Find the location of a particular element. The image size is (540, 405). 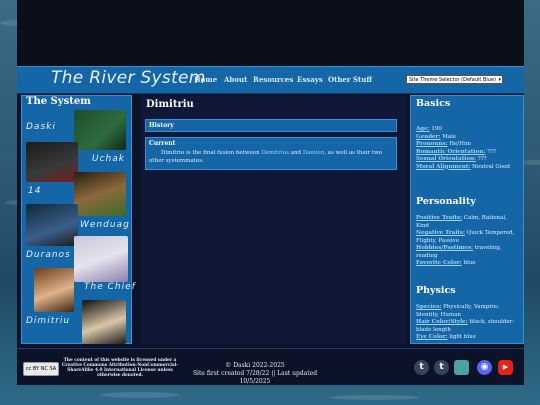

creative-commons-badge: cc BY NC SA is located at coordinates (41, 369).